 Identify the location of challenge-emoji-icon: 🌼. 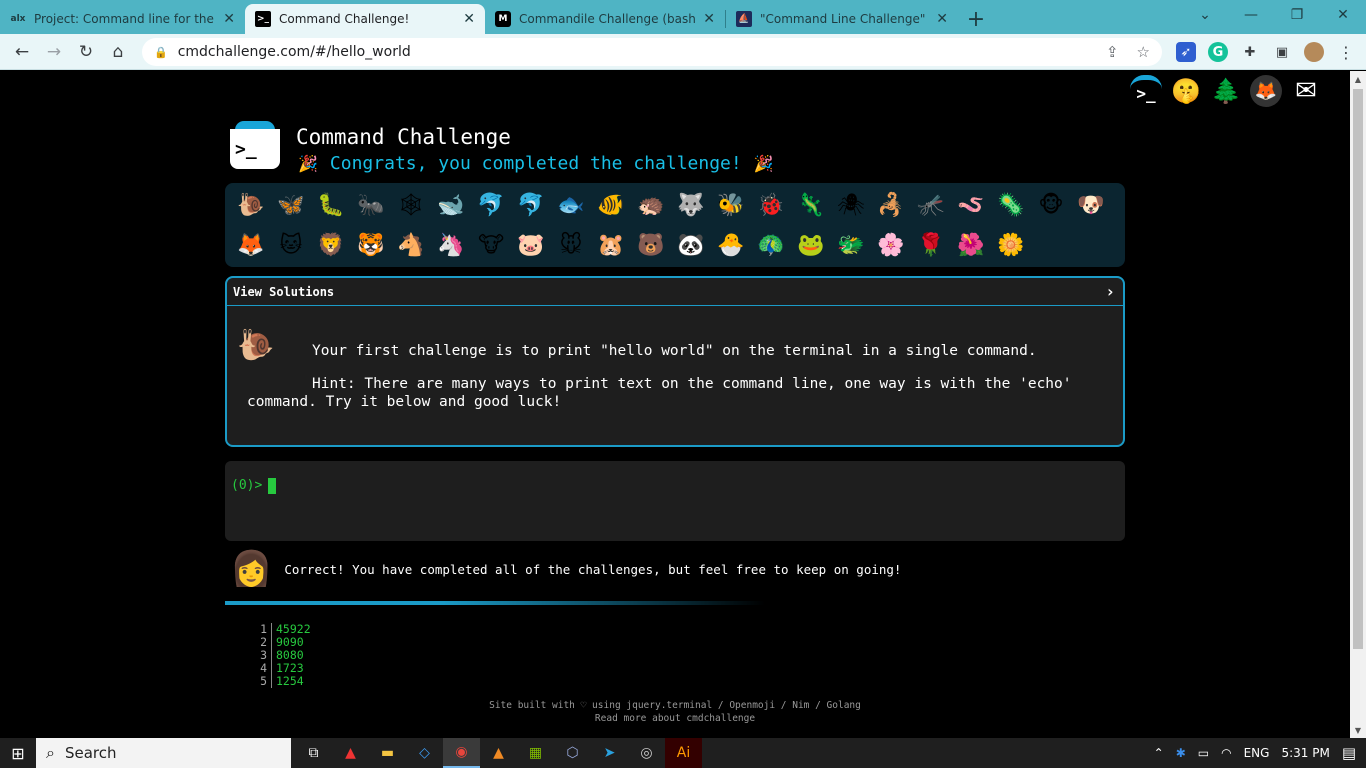
(1011, 245).